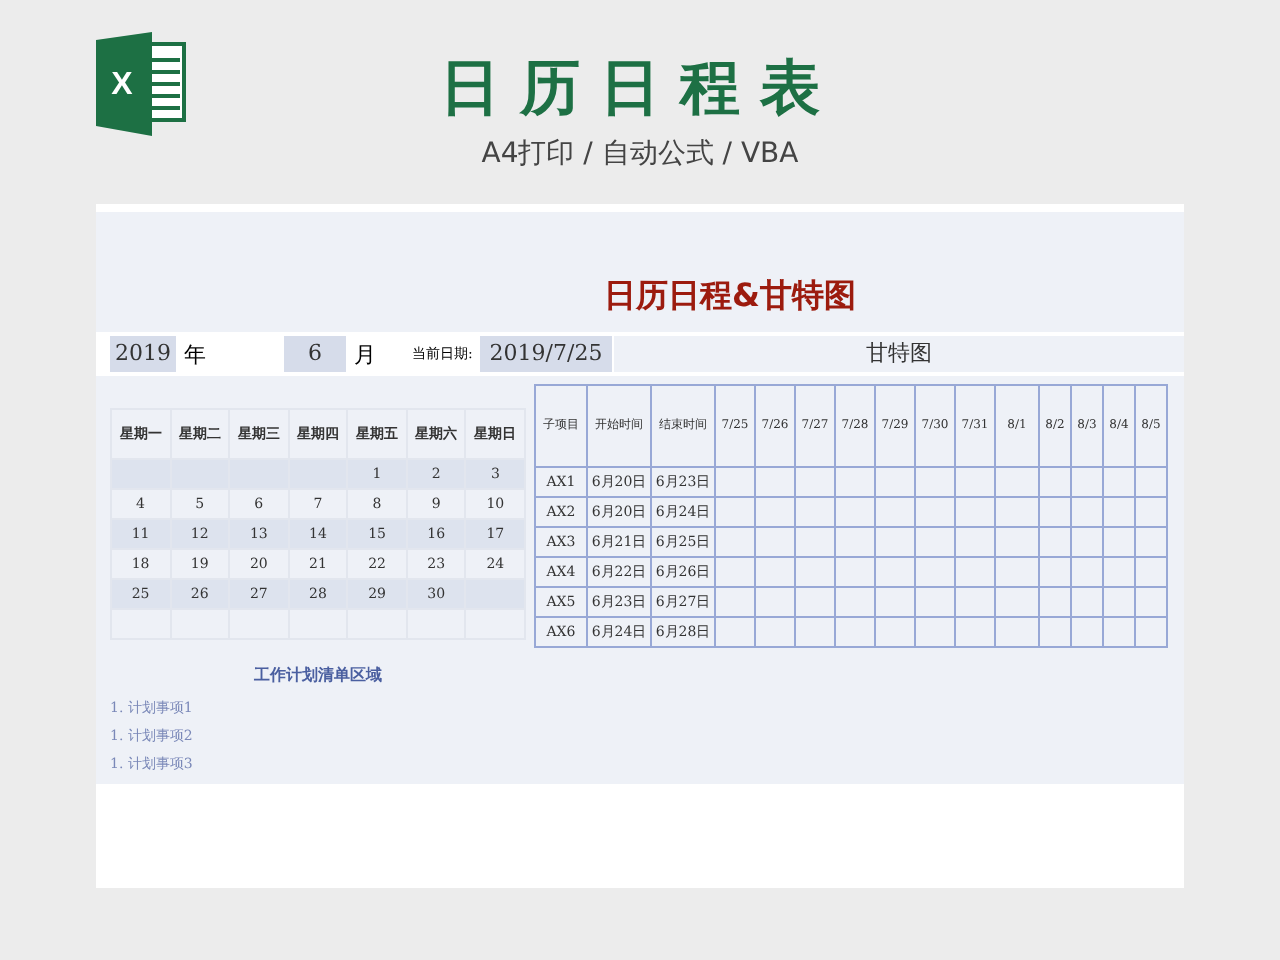 The image size is (1280, 960). I want to click on month-field: 6, so click(315, 354).